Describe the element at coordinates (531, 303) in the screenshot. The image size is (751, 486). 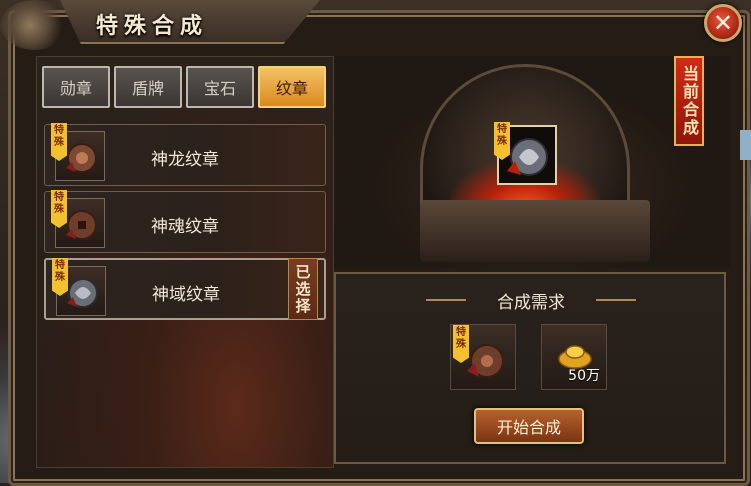
I see `requirements-title: 合成需求` at that location.